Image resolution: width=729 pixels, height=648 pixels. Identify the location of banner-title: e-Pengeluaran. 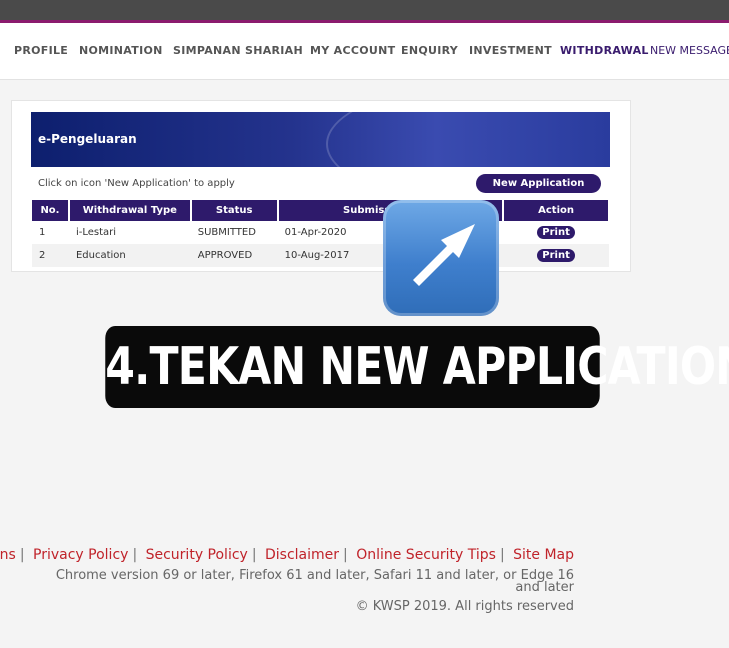
(87, 139).